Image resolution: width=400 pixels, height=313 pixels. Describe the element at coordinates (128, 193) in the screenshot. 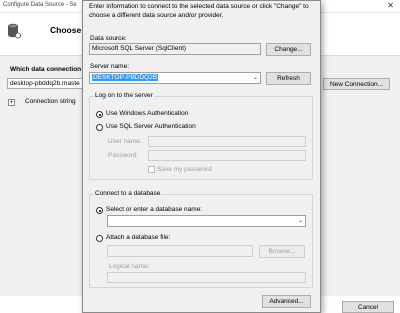

I see `database-group-title: Connect to a database` at that location.